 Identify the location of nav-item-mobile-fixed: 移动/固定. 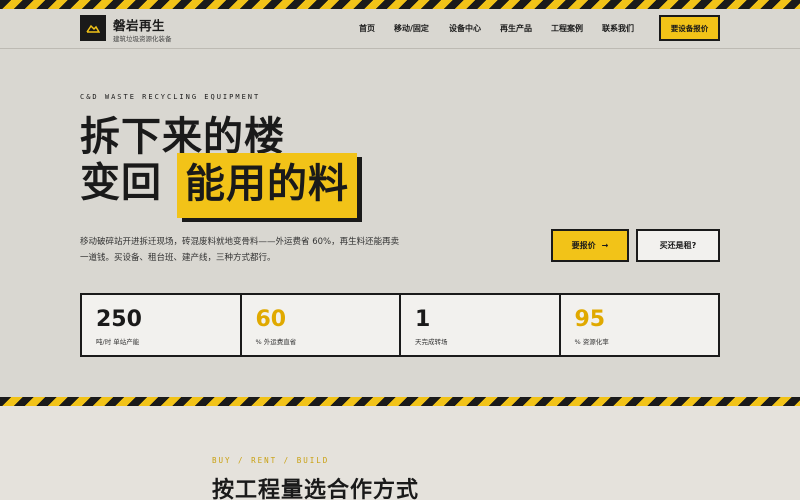
(411, 28).